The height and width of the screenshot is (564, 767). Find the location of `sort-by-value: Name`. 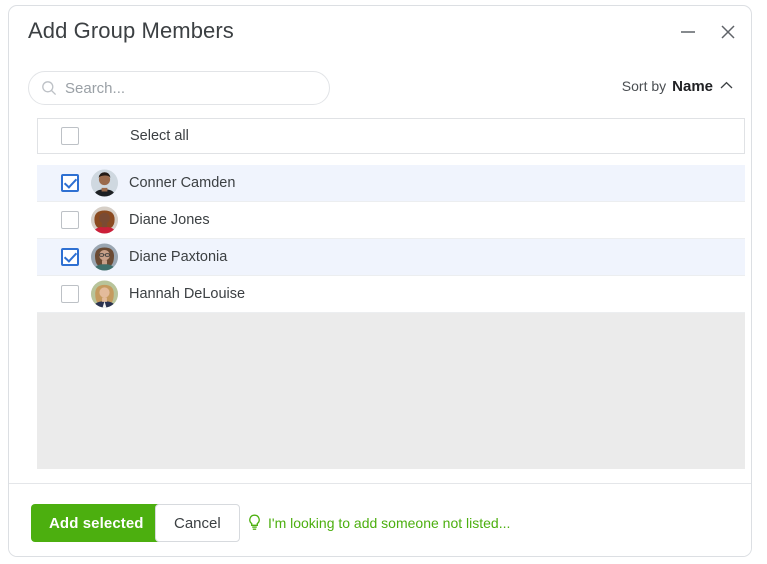

sort-by-value: Name is located at coordinates (692, 86).